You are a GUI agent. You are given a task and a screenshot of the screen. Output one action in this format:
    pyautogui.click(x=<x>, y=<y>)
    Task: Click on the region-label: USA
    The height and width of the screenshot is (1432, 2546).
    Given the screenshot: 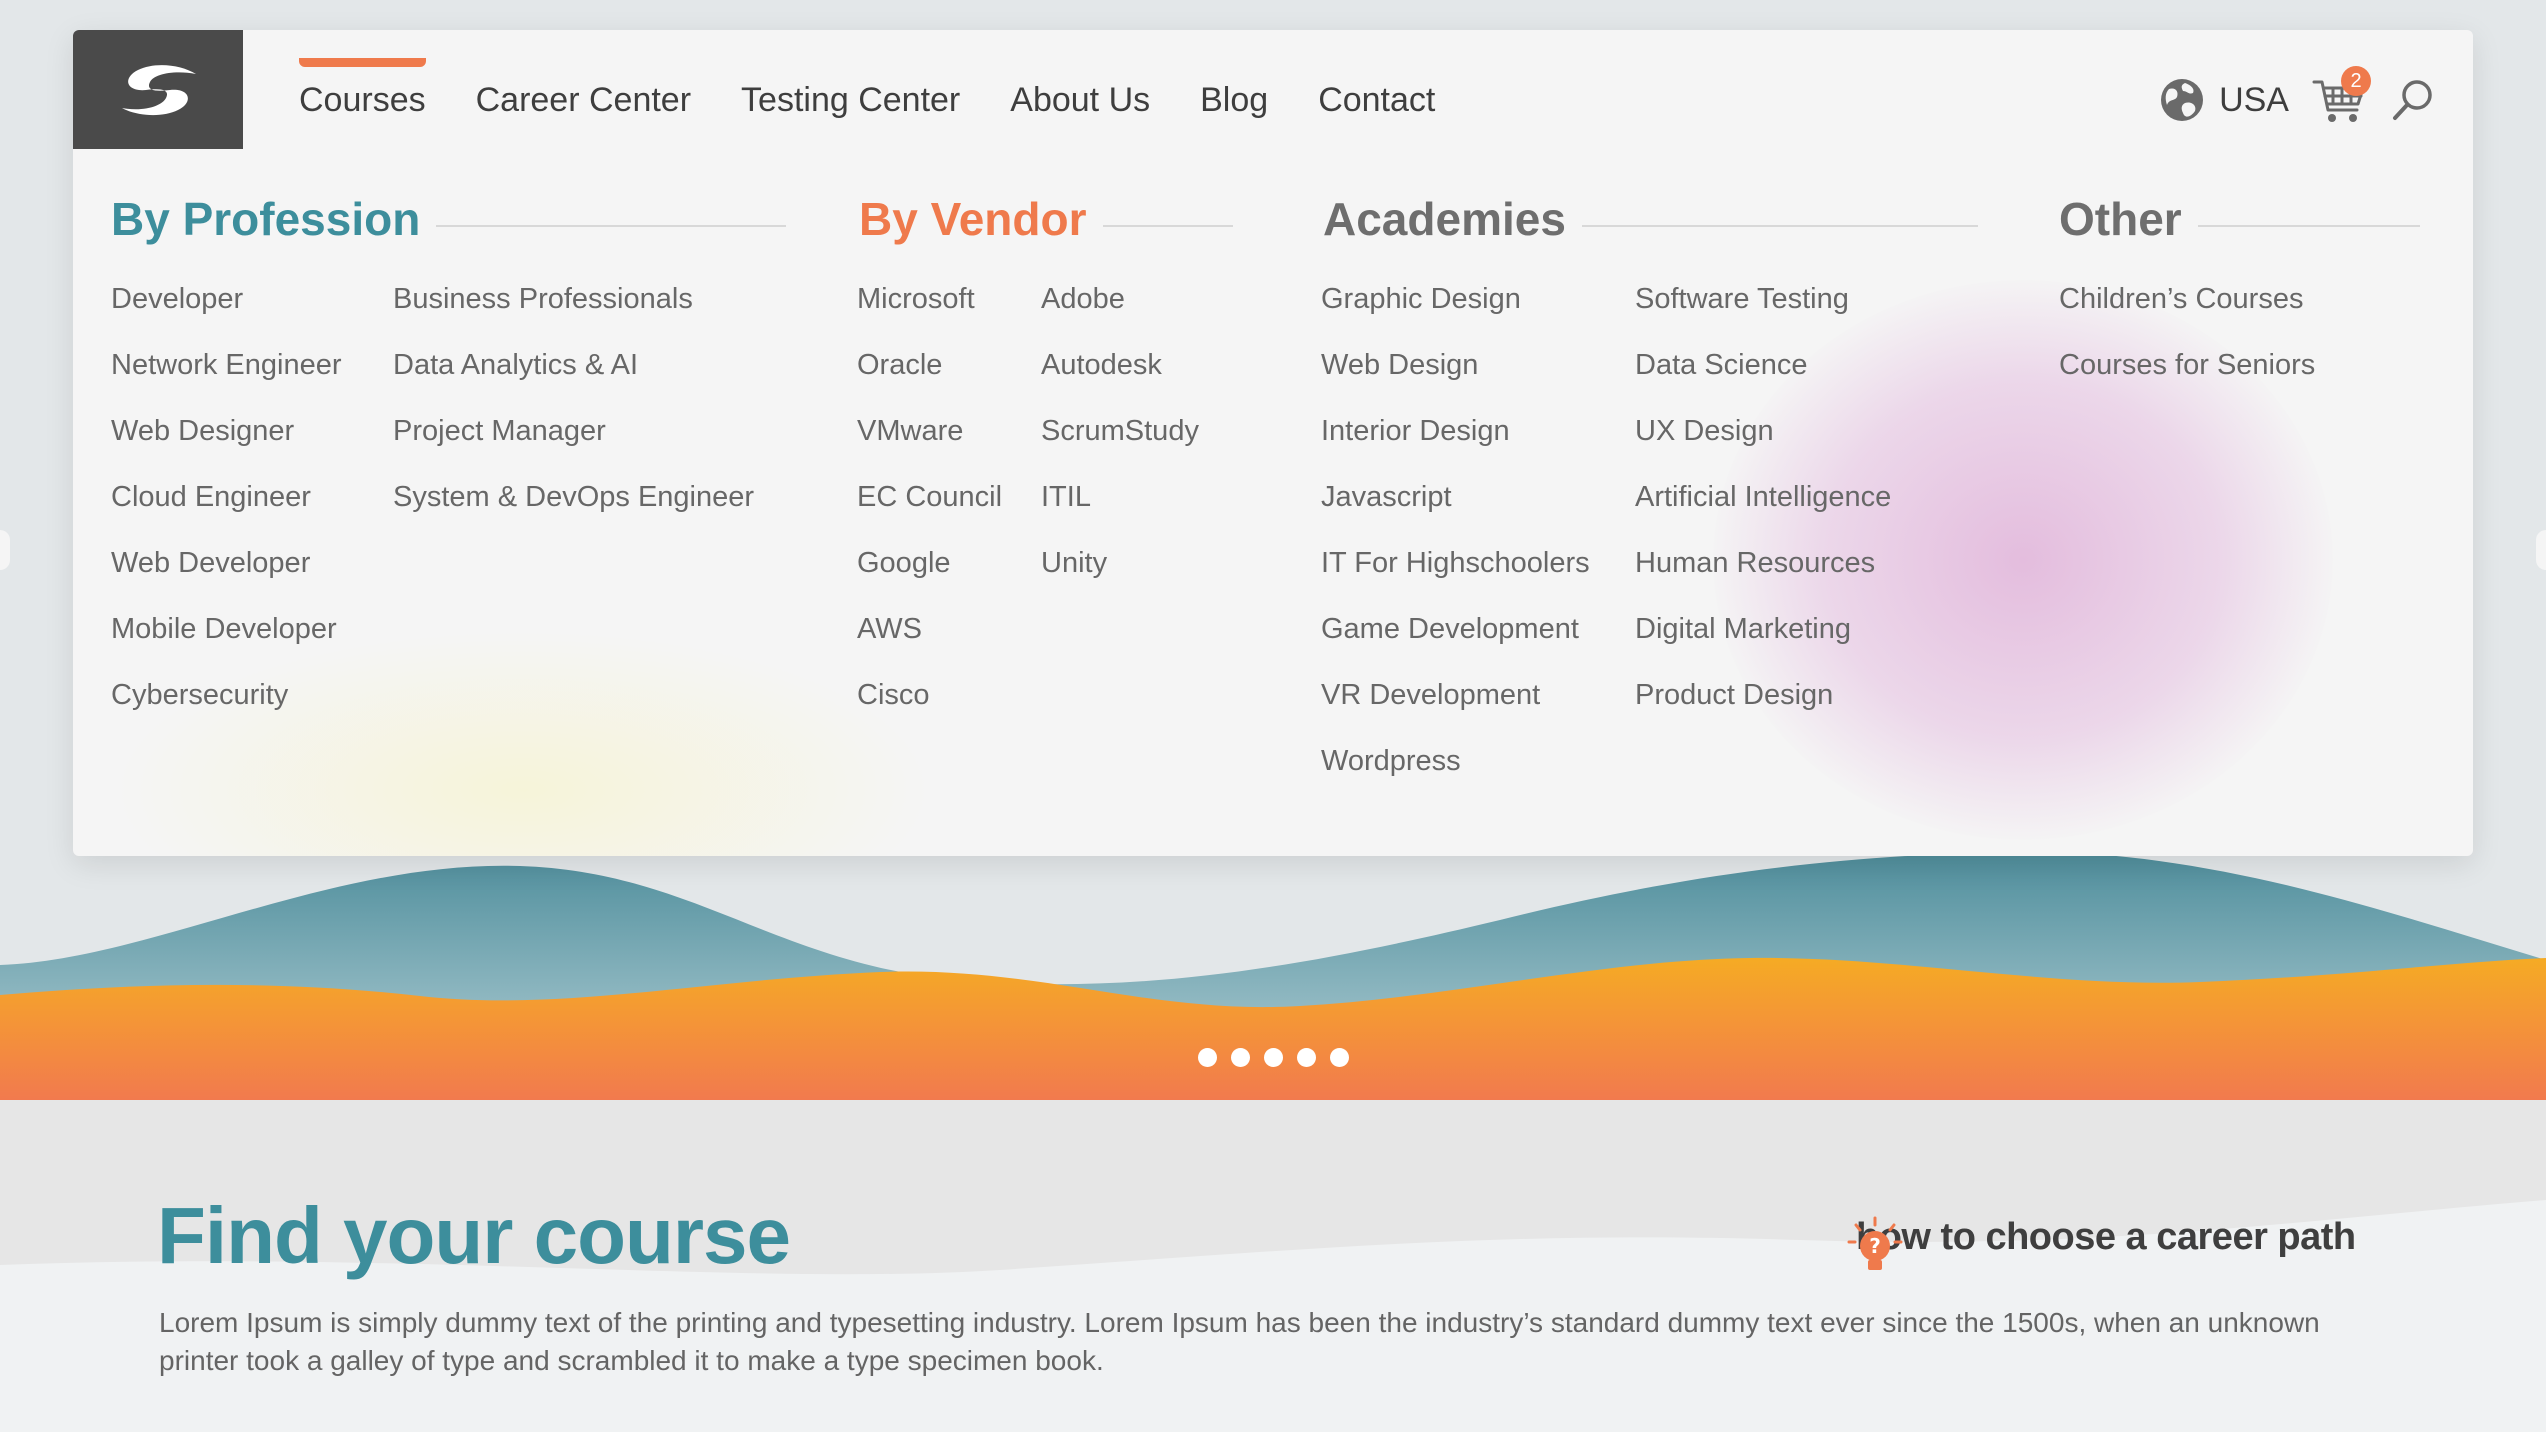 What is the action you would take?
    pyautogui.click(x=2254, y=99)
    